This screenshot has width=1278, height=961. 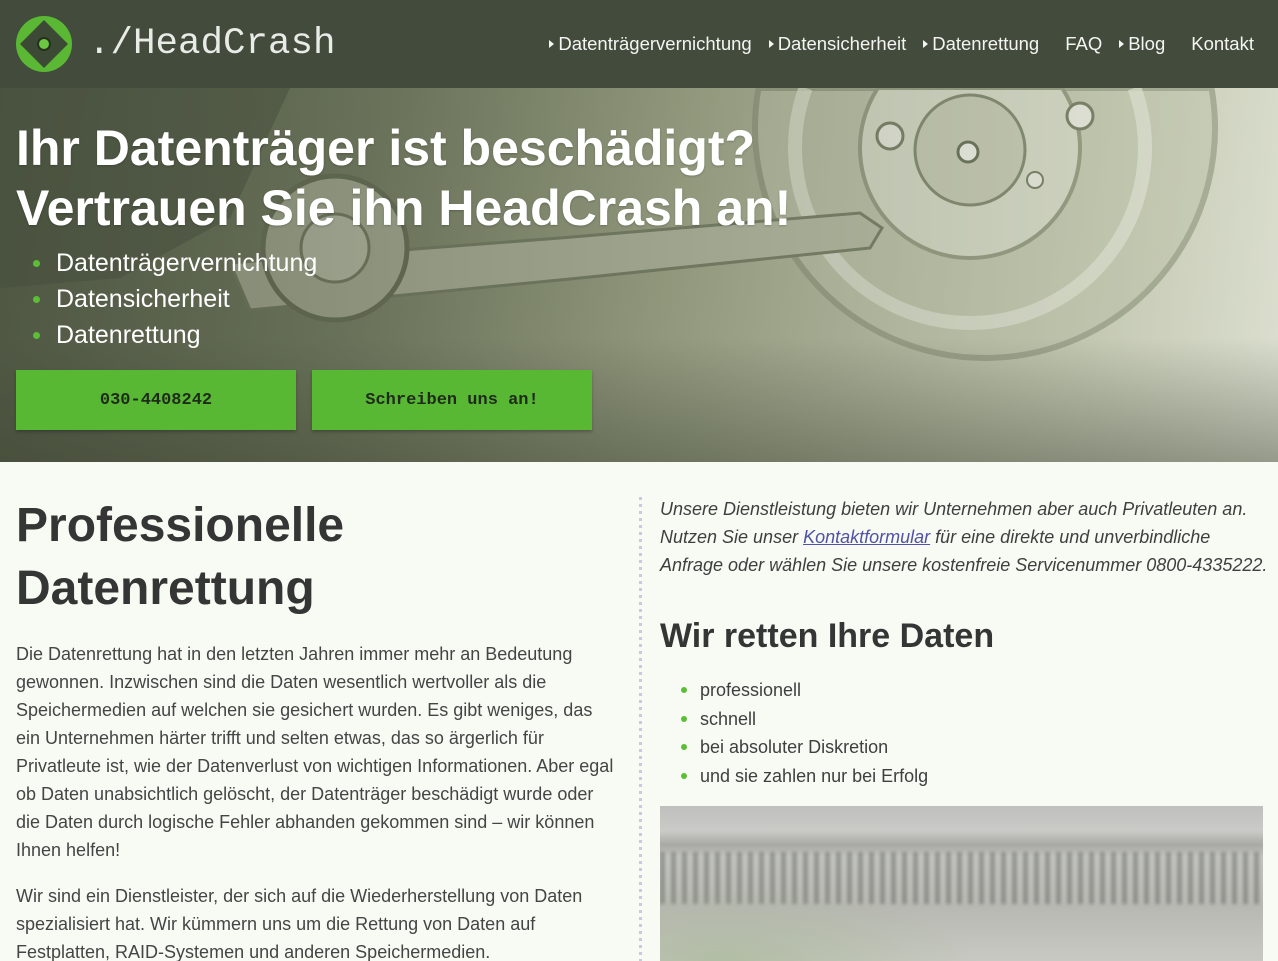 What do you see at coordinates (452, 400) in the screenshot?
I see `contact-button: Schreiben uns an!` at bounding box center [452, 400].